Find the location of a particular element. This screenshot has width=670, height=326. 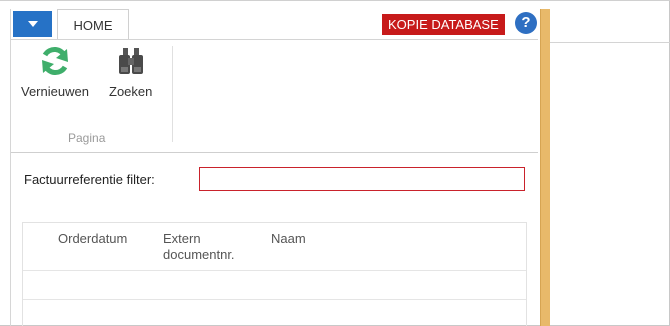

refresh-button: Vernieuwen is located at coordinates (55, 72).